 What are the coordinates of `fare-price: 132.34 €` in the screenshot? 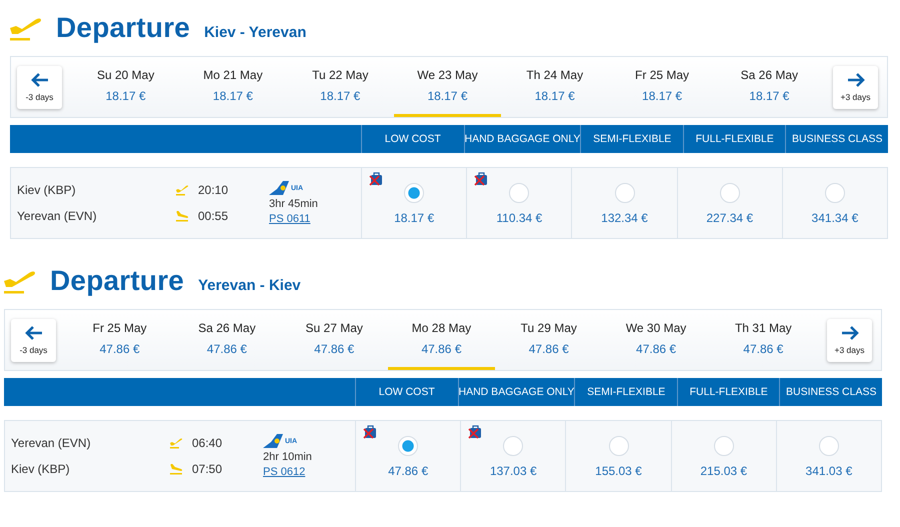 It's located at (624, 218).